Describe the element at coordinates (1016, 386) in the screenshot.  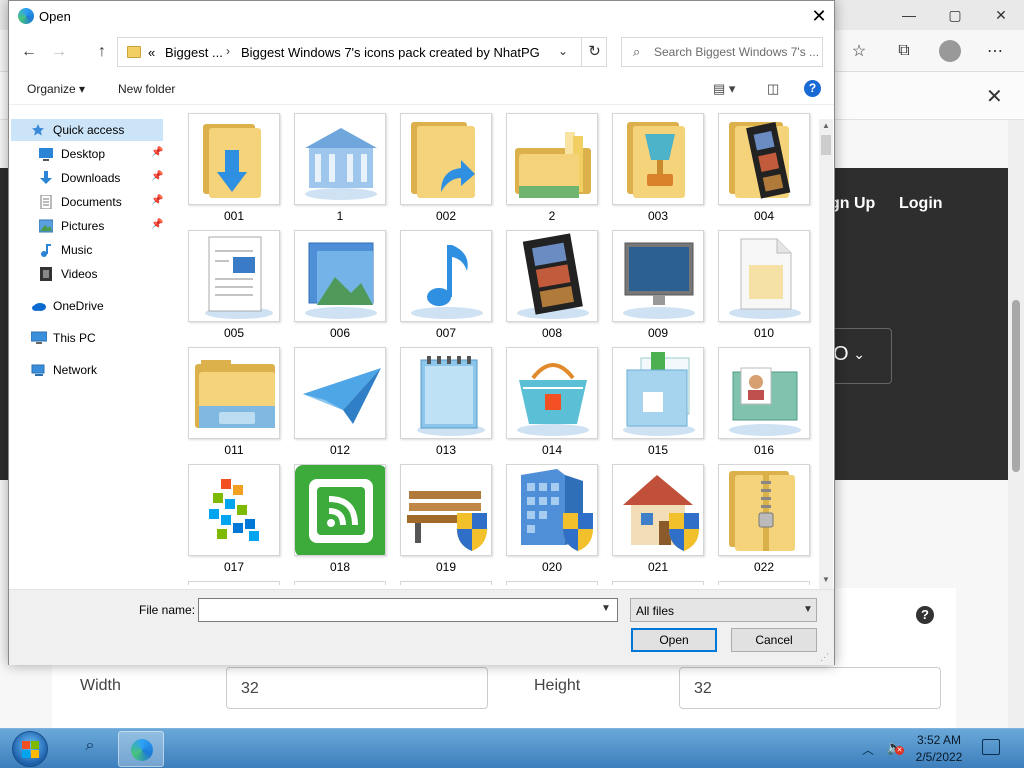
I see `page-scrollbar-thumb` at that location.